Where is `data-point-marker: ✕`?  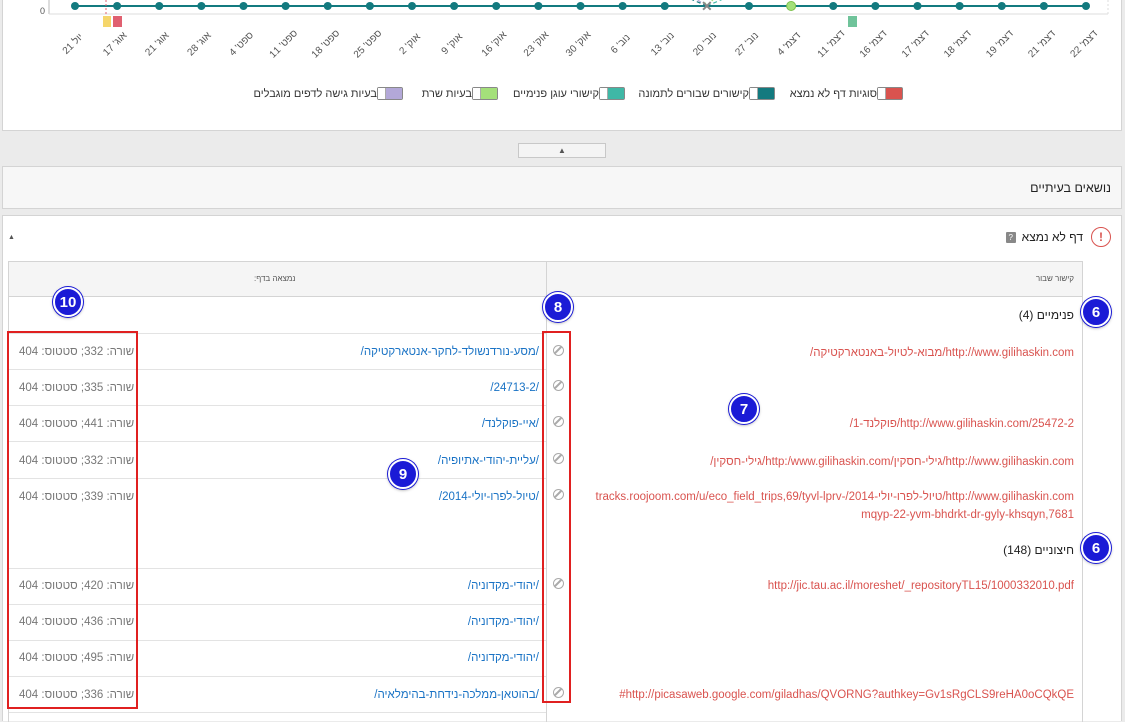 data-point-marker: ✕ is located at coordinates (707, 7).